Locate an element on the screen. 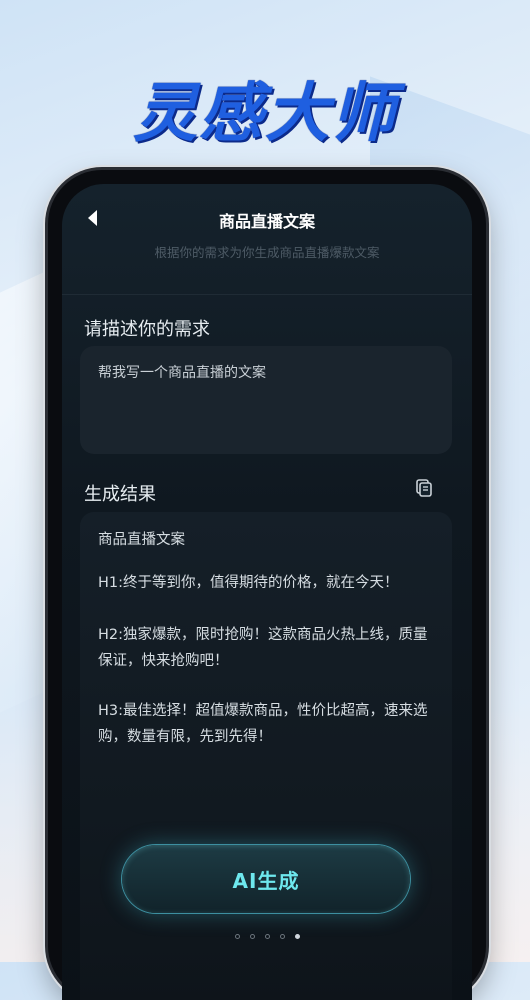 The image size is (530, 1000). page-indicator is located at coordinates (267, 936).